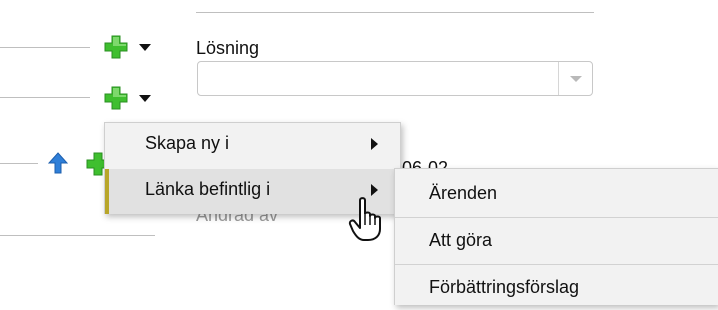 Image resolution: width=718 pixels, height=310 pixels. I want to click on top-divider, so click(395, 12).